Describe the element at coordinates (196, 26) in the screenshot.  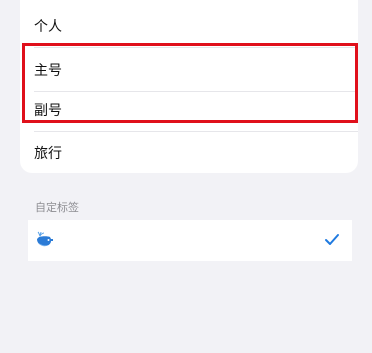
I see `tag-item-personal: 个人` at that location.